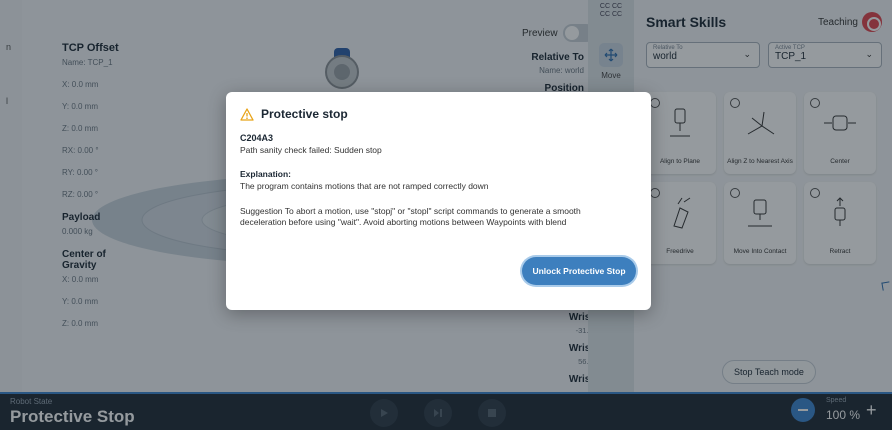 The image size is (892, 430). Describe the element at coordinates (311, 150) in the screenshot. I see `error-message: Path sanity check failed: Sudden stop` at that location.